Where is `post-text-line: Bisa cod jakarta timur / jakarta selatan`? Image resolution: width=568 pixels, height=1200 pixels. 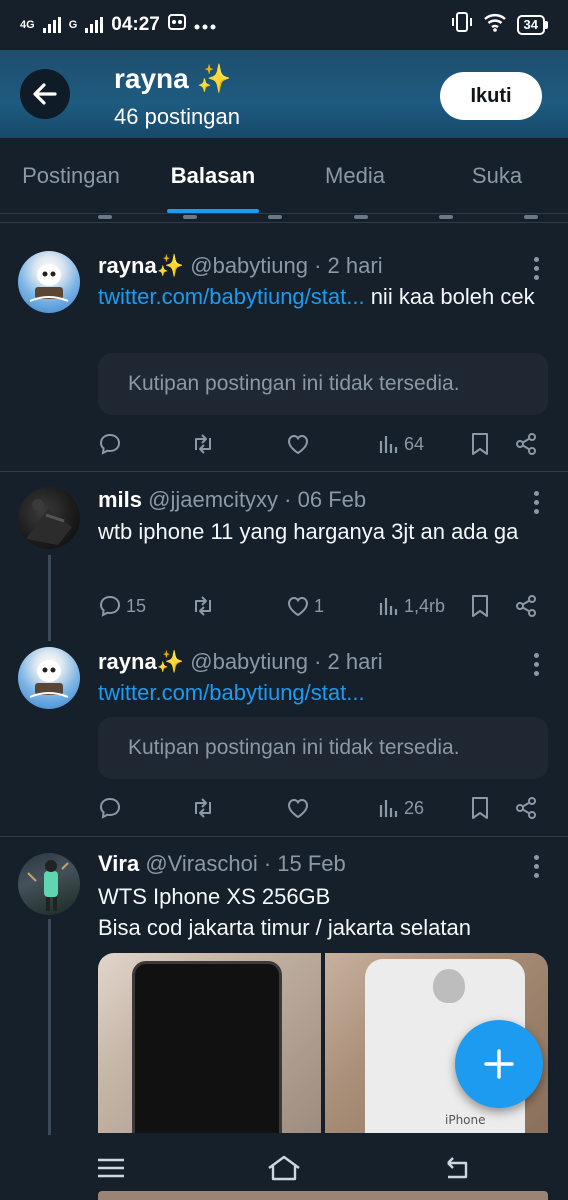
post-text-line: Bisa cod jakarta timur / jakarta selatan is located at coordinates (284, 927).